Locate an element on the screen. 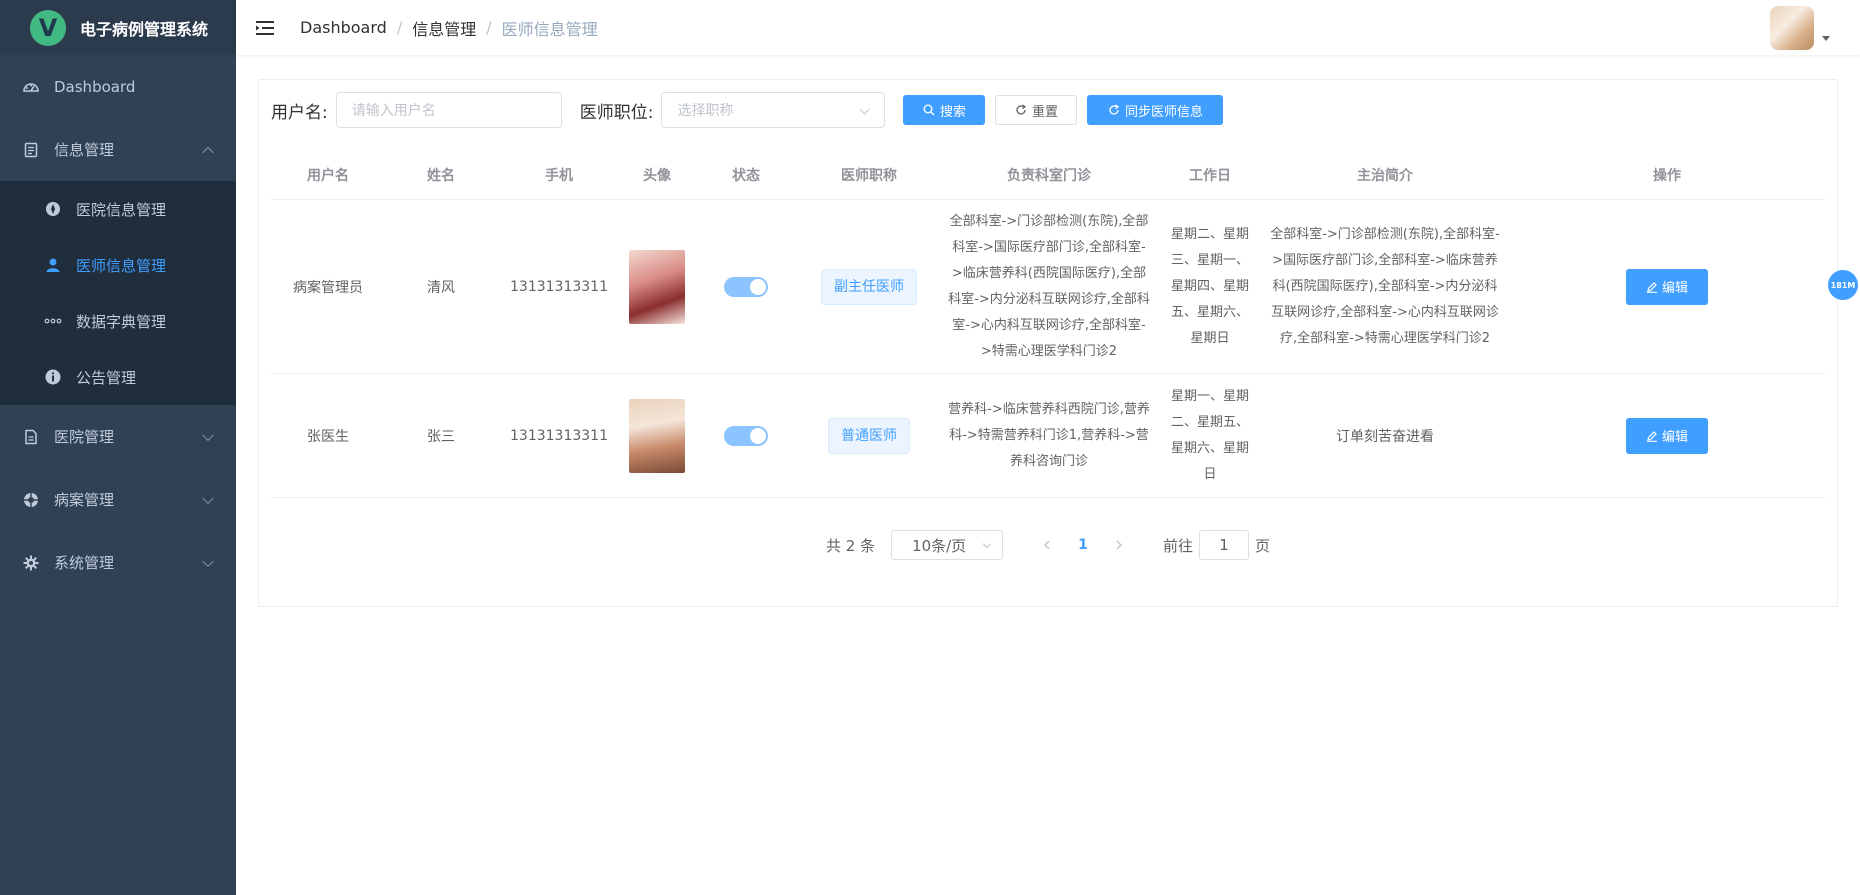  cell-intro: 订单刻苦奋进看 is located at coordinates (1385, 436).